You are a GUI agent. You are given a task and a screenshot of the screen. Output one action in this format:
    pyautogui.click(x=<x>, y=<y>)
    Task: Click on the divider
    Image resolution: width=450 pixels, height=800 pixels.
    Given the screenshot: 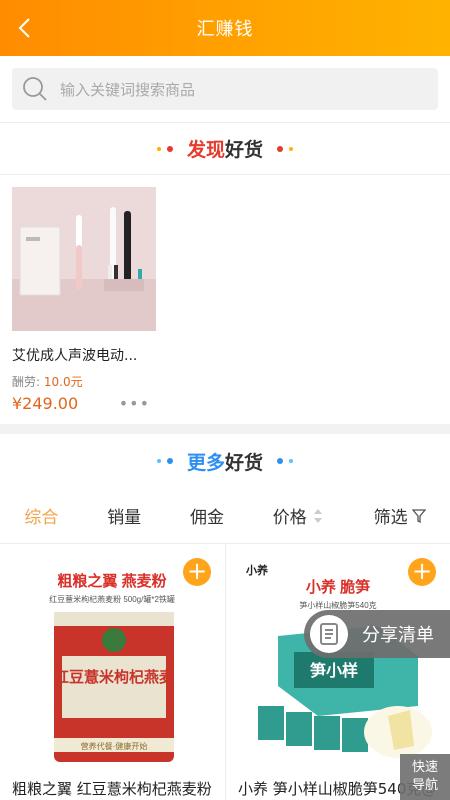 What is the action you would take?
    pyautogui.click(x=225, y=429)
    